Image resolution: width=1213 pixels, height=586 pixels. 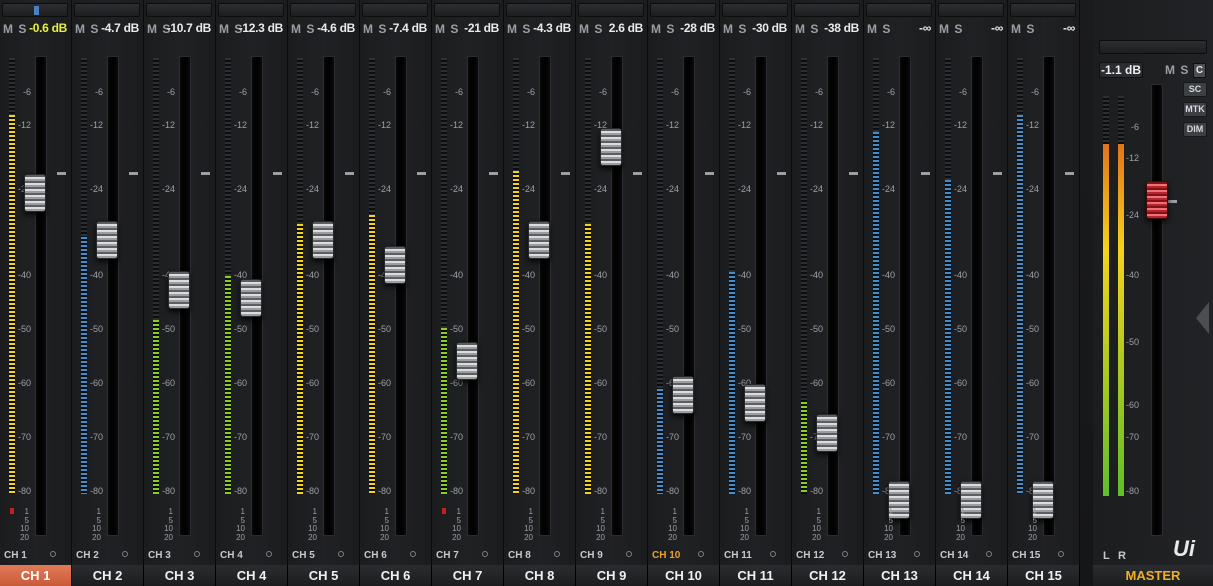 What do you see at coordinates (828, 575) in the screenshot?
I see `channel-label-12: CH 12` at bounding box center [828, 575].